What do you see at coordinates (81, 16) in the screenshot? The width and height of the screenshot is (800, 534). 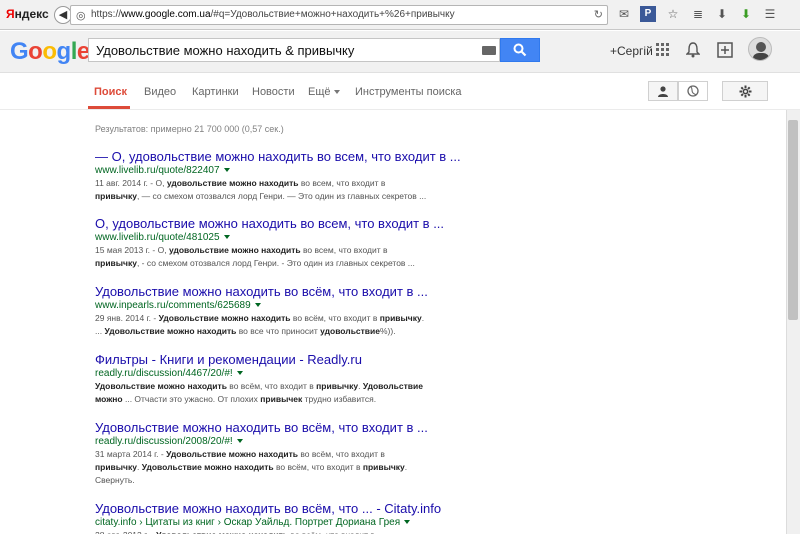 I see `lock-icon: ◎` at bounding box center [81, 16].